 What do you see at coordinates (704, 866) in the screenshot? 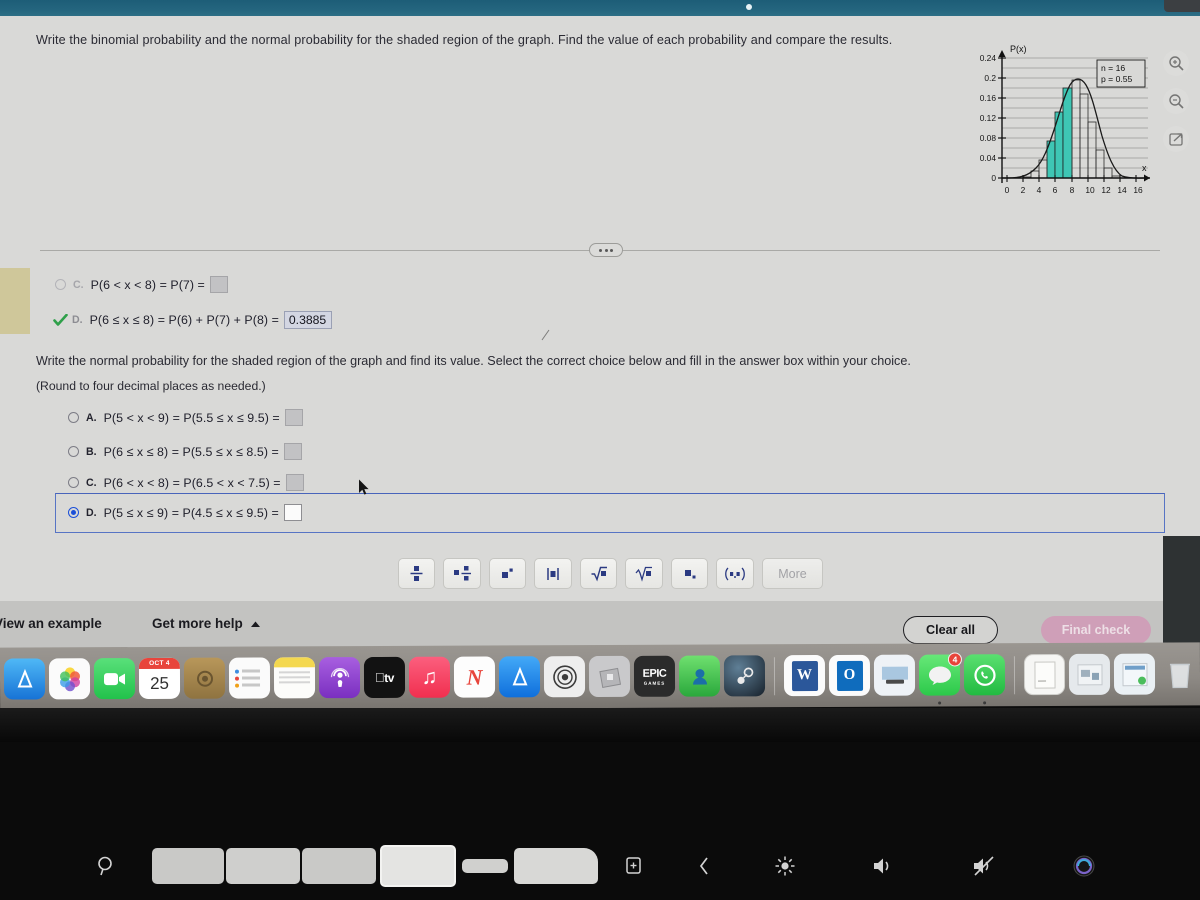
I see `touchbar-back-icon` at bounding box center [704, 866].